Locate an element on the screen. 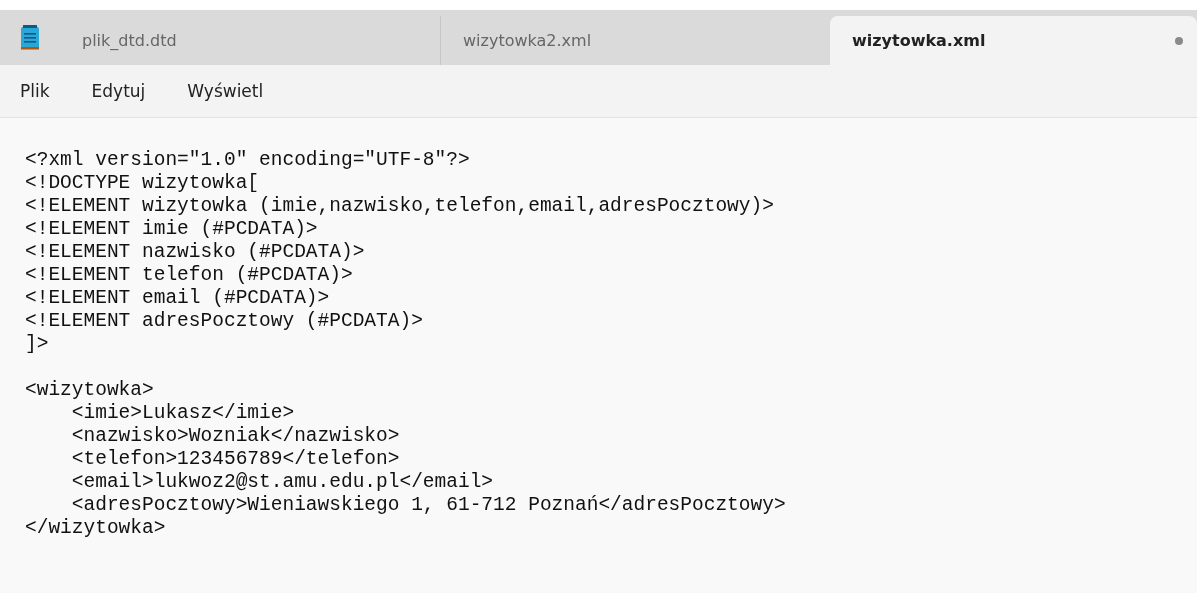 The height and width of the screenshot is (593, 1197). code-line: <!ELEMENT wizytowka (imie,nazwisko,telefon,email,adresPocztowy)> is located at coordinates (399, 206).